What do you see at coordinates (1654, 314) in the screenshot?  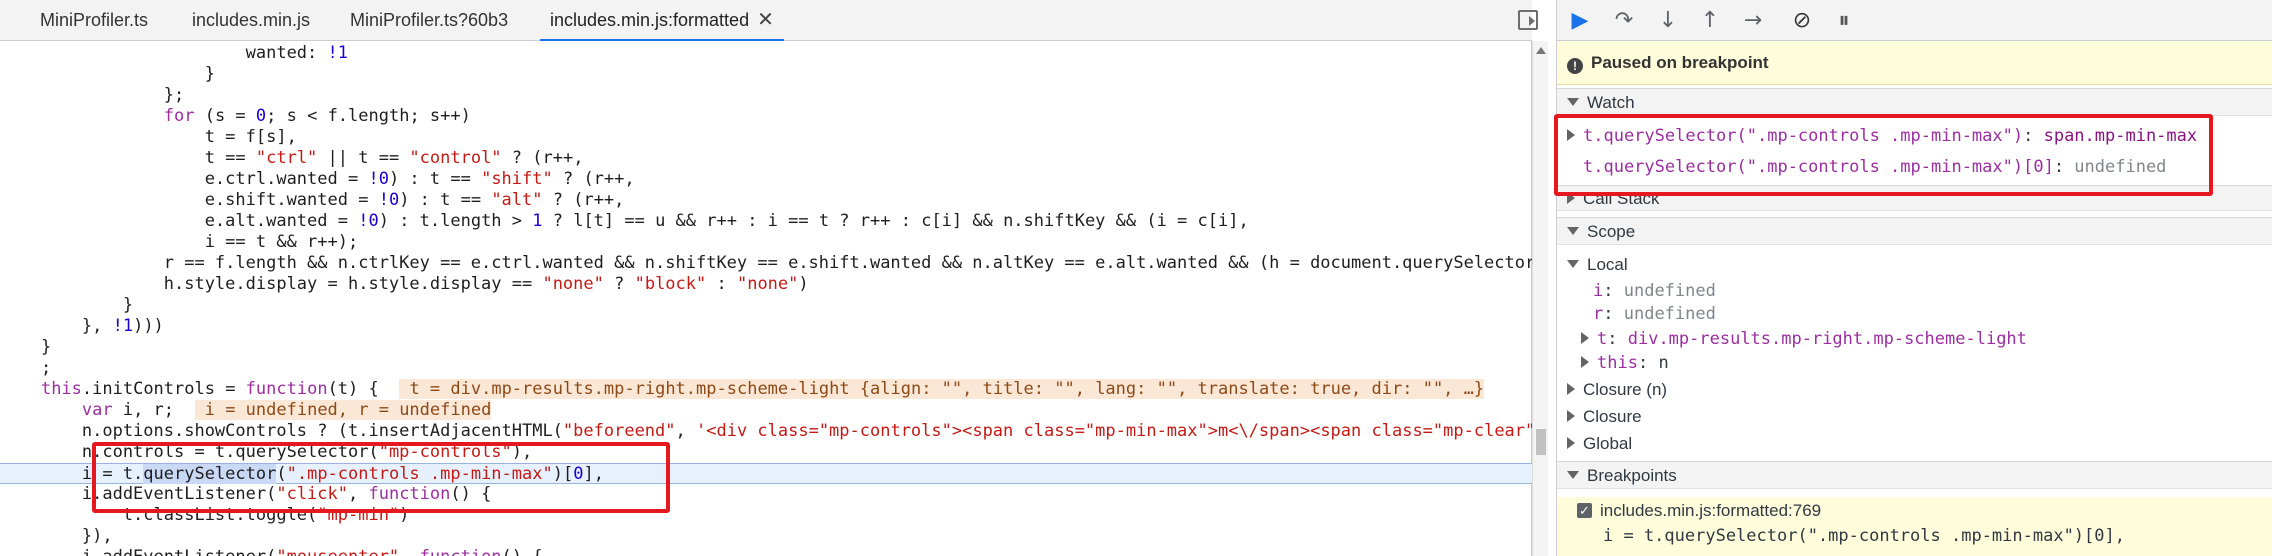 I see `scope-variable: r: undefined` at bounding box center [1654, 314].